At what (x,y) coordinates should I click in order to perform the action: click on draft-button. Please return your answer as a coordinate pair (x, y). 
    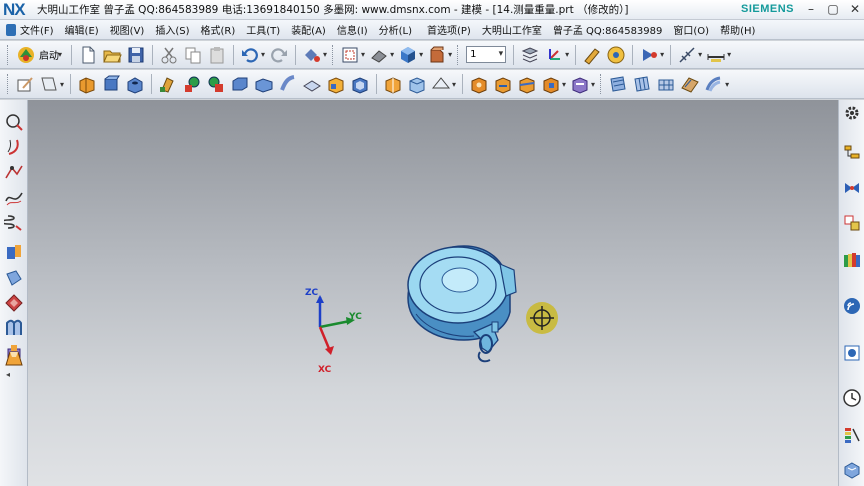
    Looking at the image, I should click on (441, 84).